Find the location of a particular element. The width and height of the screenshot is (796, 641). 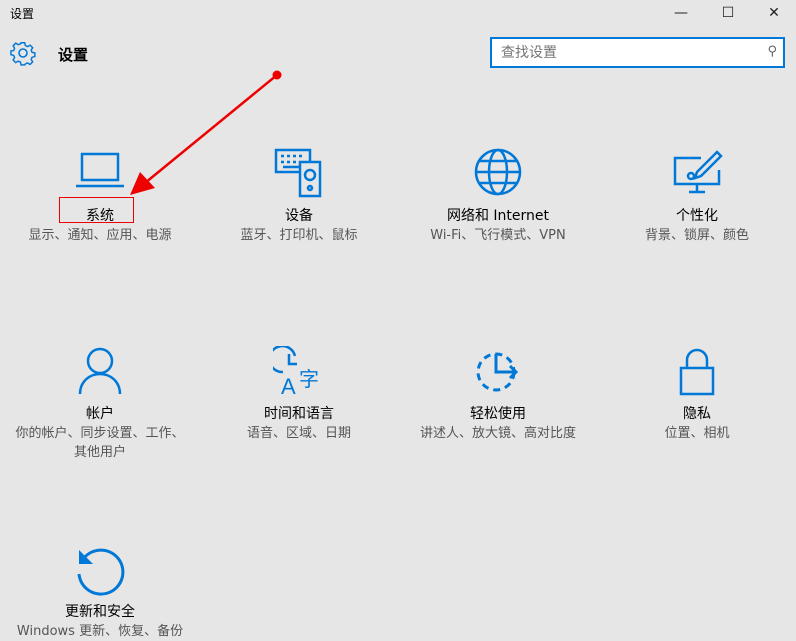

tile-desc: 语音、区域、日期 is located at coordinates (298, 433).